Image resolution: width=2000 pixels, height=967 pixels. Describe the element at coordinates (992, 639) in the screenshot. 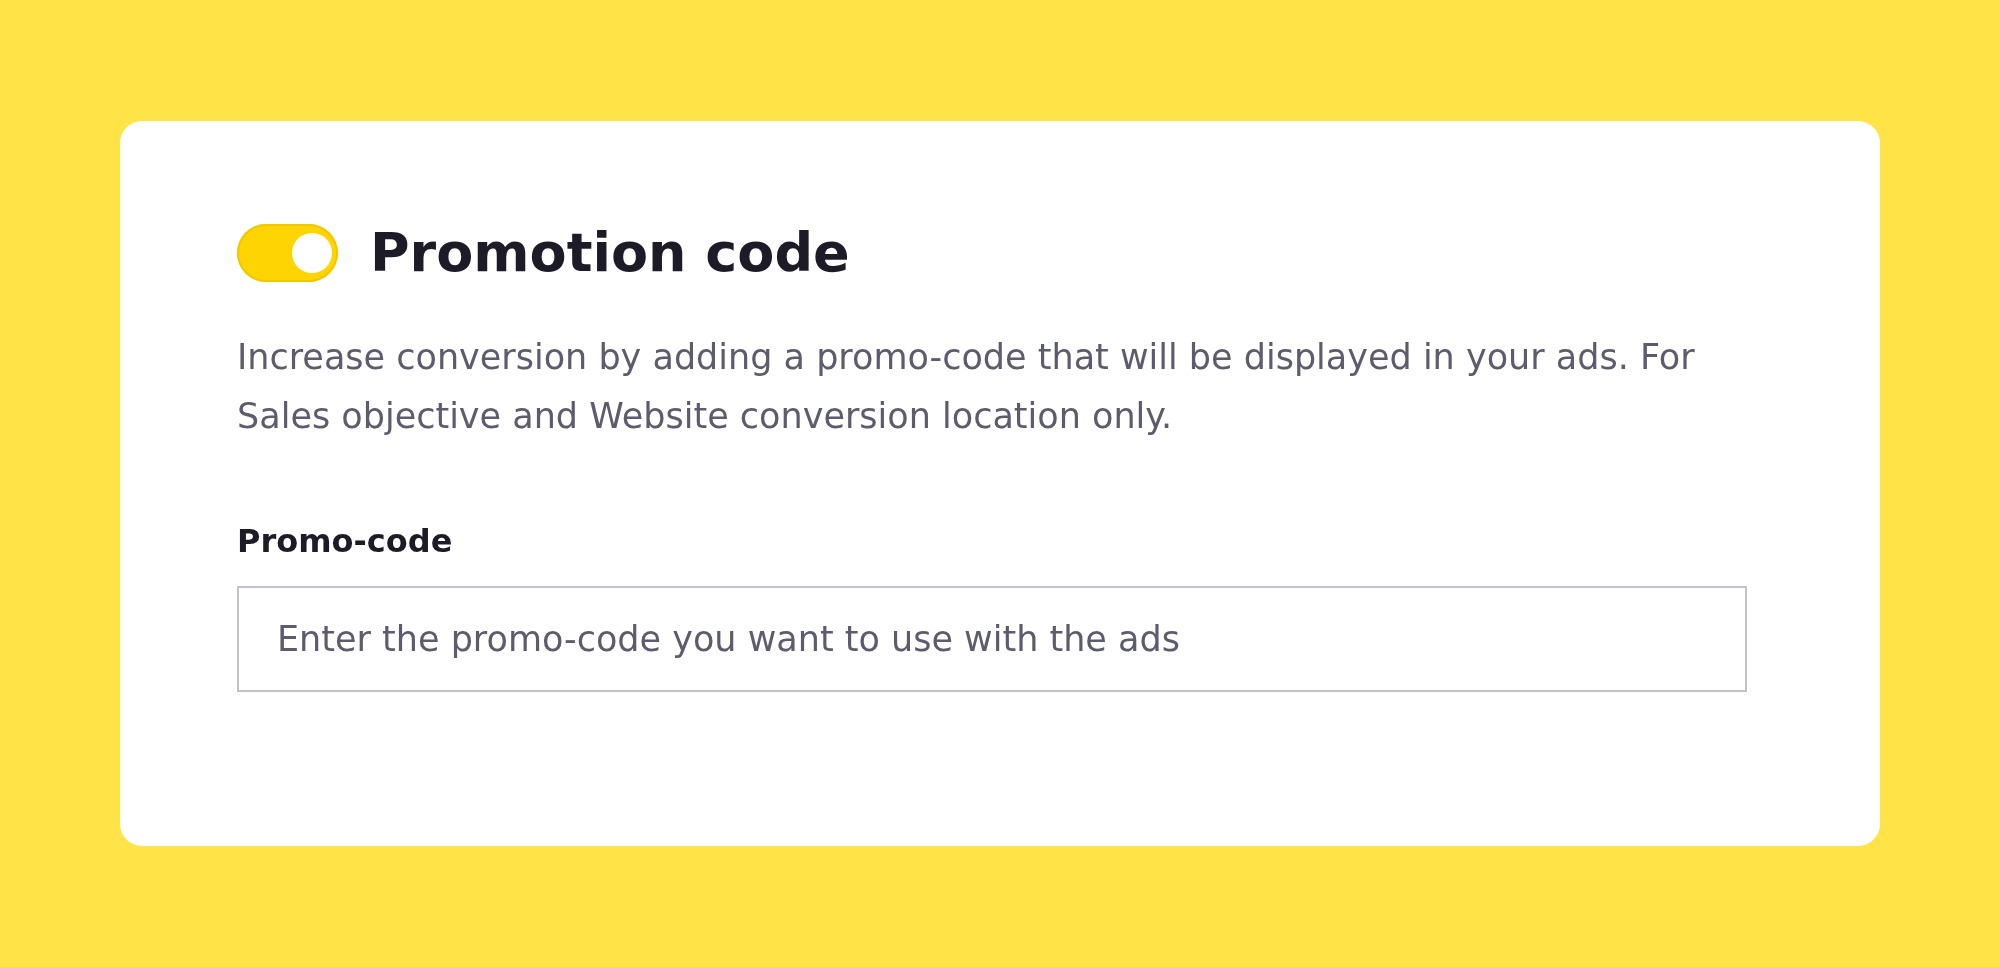

I see `input-field: Enter the promo-code you want to use with the ads` at that location.